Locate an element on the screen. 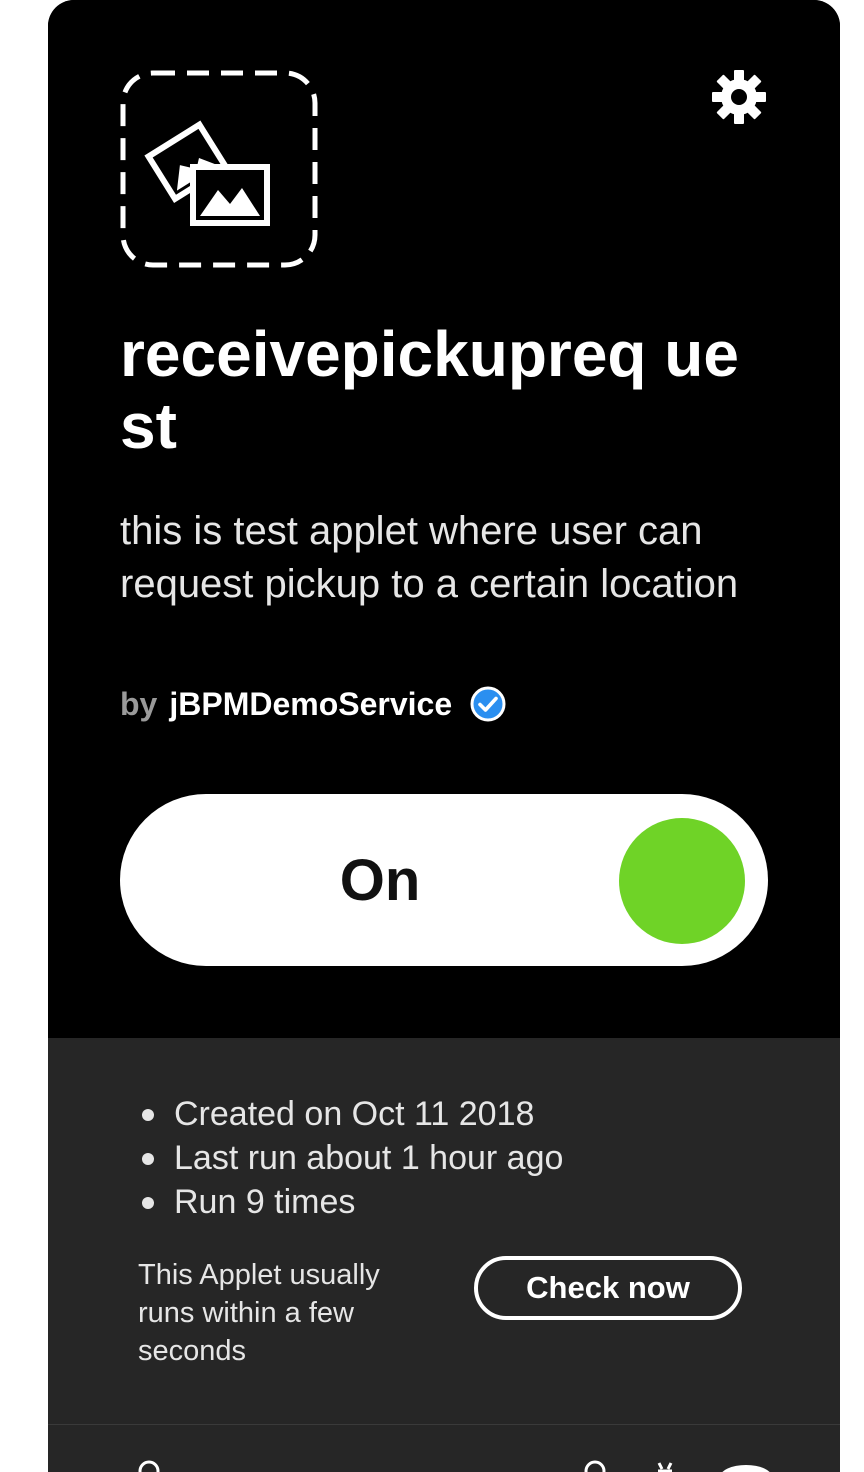  author-link: jBPMDemoService is located at coordinates (310, 704).